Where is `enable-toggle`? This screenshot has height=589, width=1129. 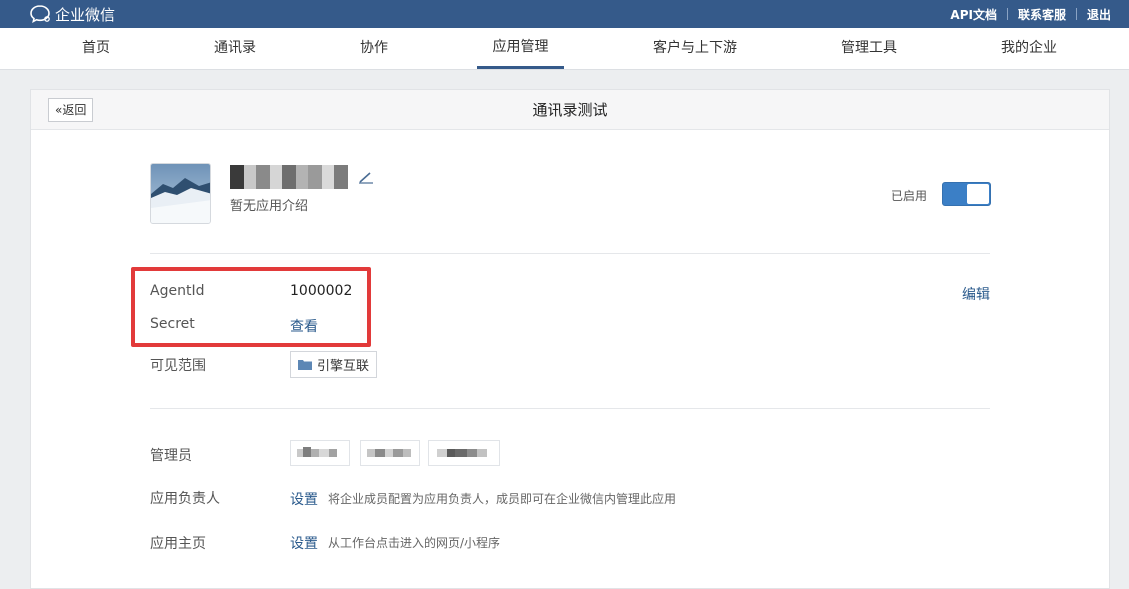 enable-toggle is located at coordinates (966, 194).